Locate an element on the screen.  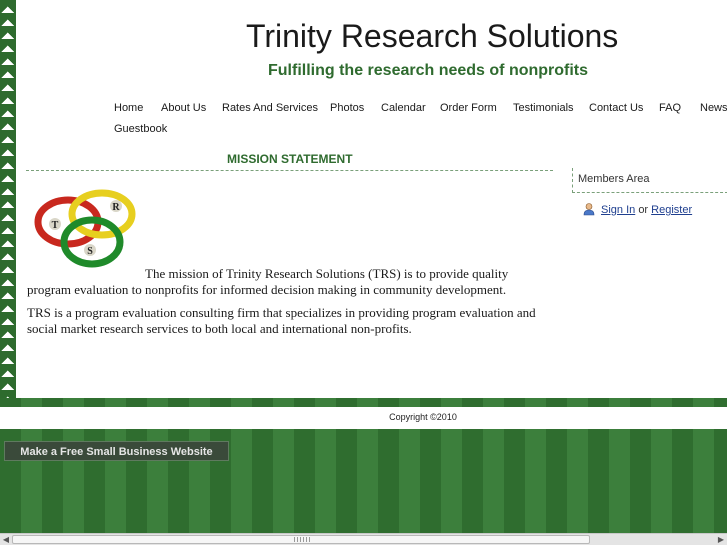
scroll-right-arrow-icon: ▶ is located at coordinates (721, 539).